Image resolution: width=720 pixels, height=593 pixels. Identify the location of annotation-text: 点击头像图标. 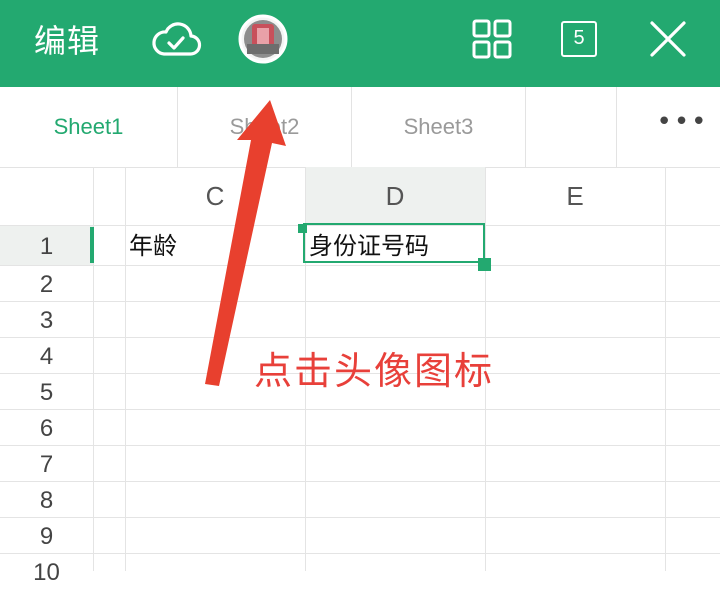
(374, 371).